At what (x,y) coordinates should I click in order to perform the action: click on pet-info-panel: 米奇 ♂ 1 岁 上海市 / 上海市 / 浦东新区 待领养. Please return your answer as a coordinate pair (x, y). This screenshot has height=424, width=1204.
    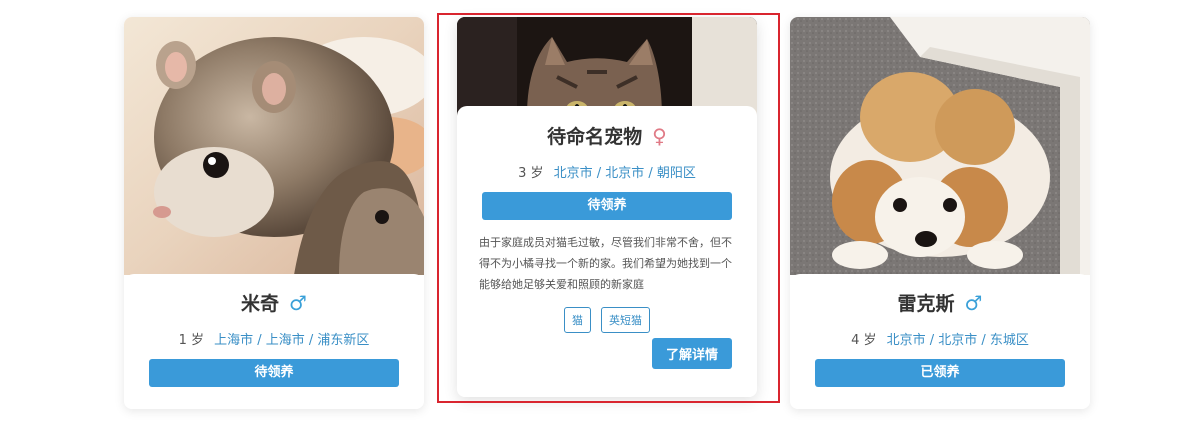
    Looking at the image, I should click on (274, 341).